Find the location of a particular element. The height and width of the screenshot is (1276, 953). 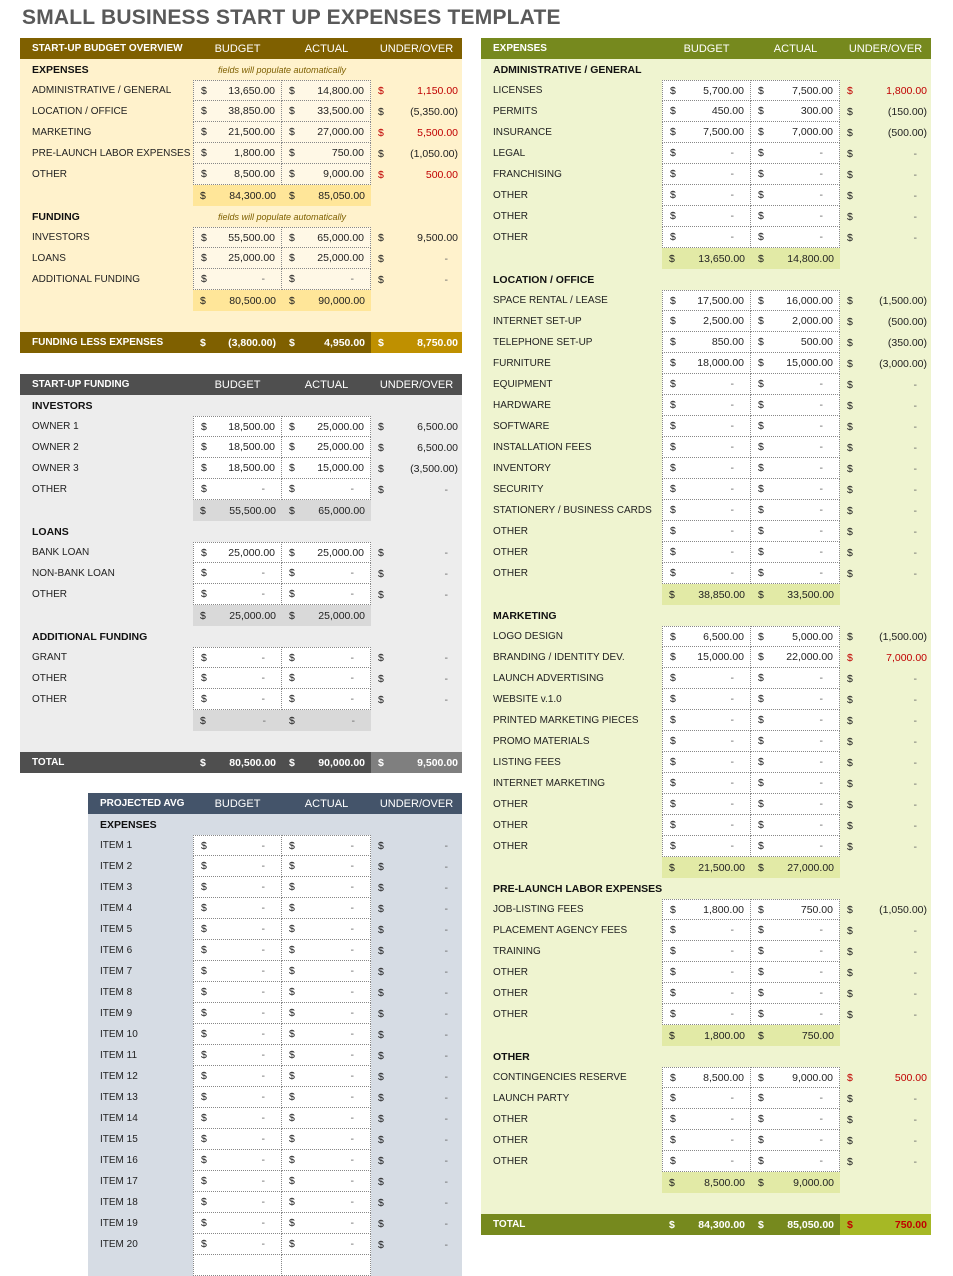

budget-cell: $5,700.00 is located at coordinates (706, 90).